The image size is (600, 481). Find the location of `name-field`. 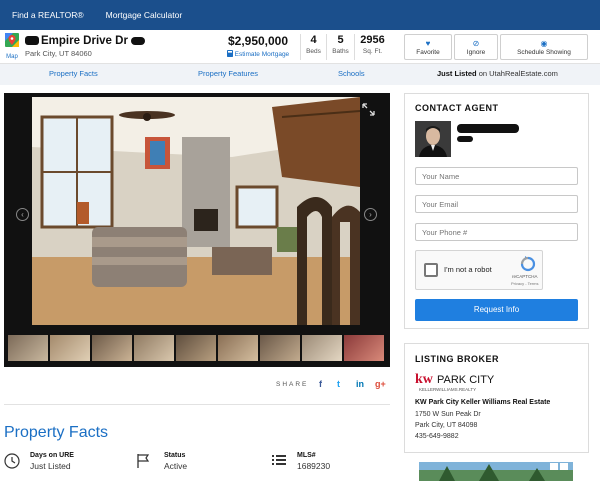

name-field is located at coordinates (496, 176).